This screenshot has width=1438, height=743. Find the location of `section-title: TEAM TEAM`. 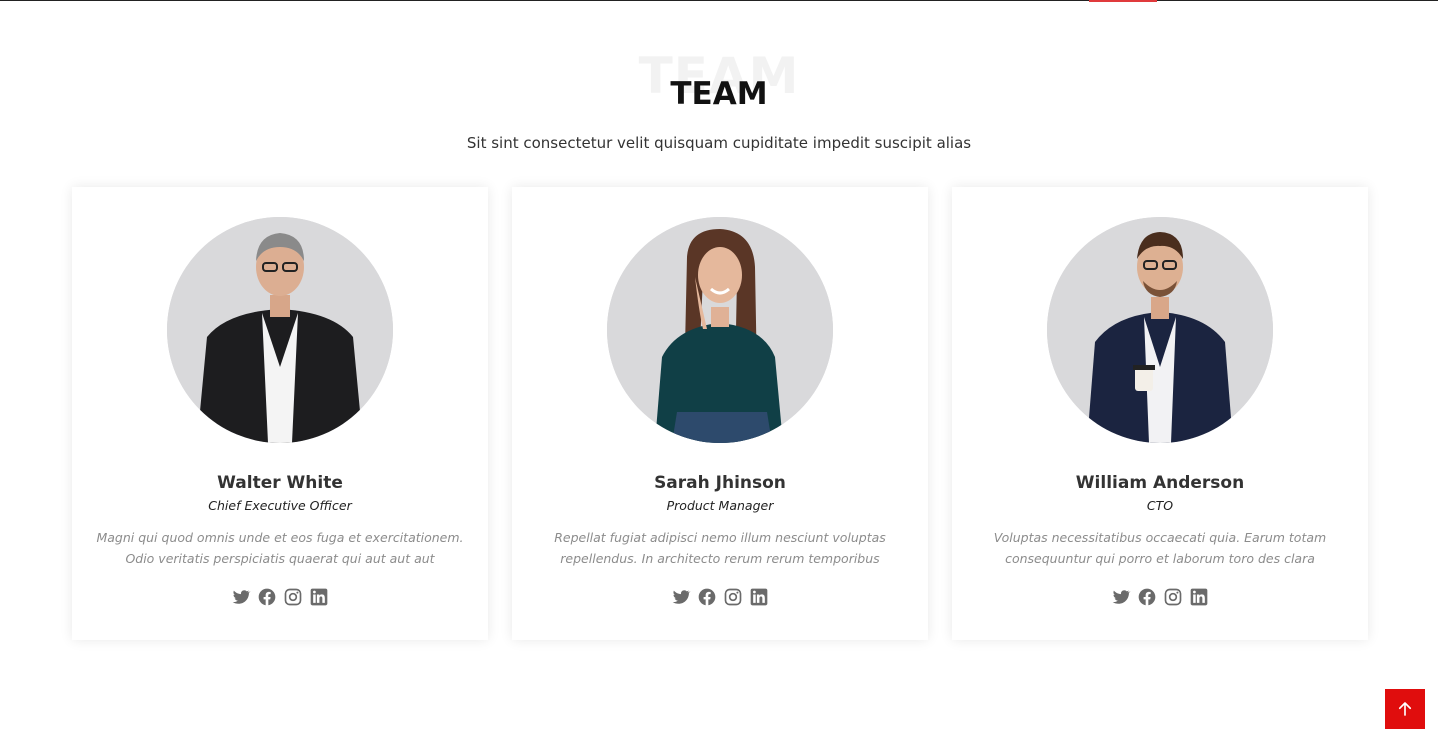

section-title: TEAM TEAM is located at coordinates (719, 80).